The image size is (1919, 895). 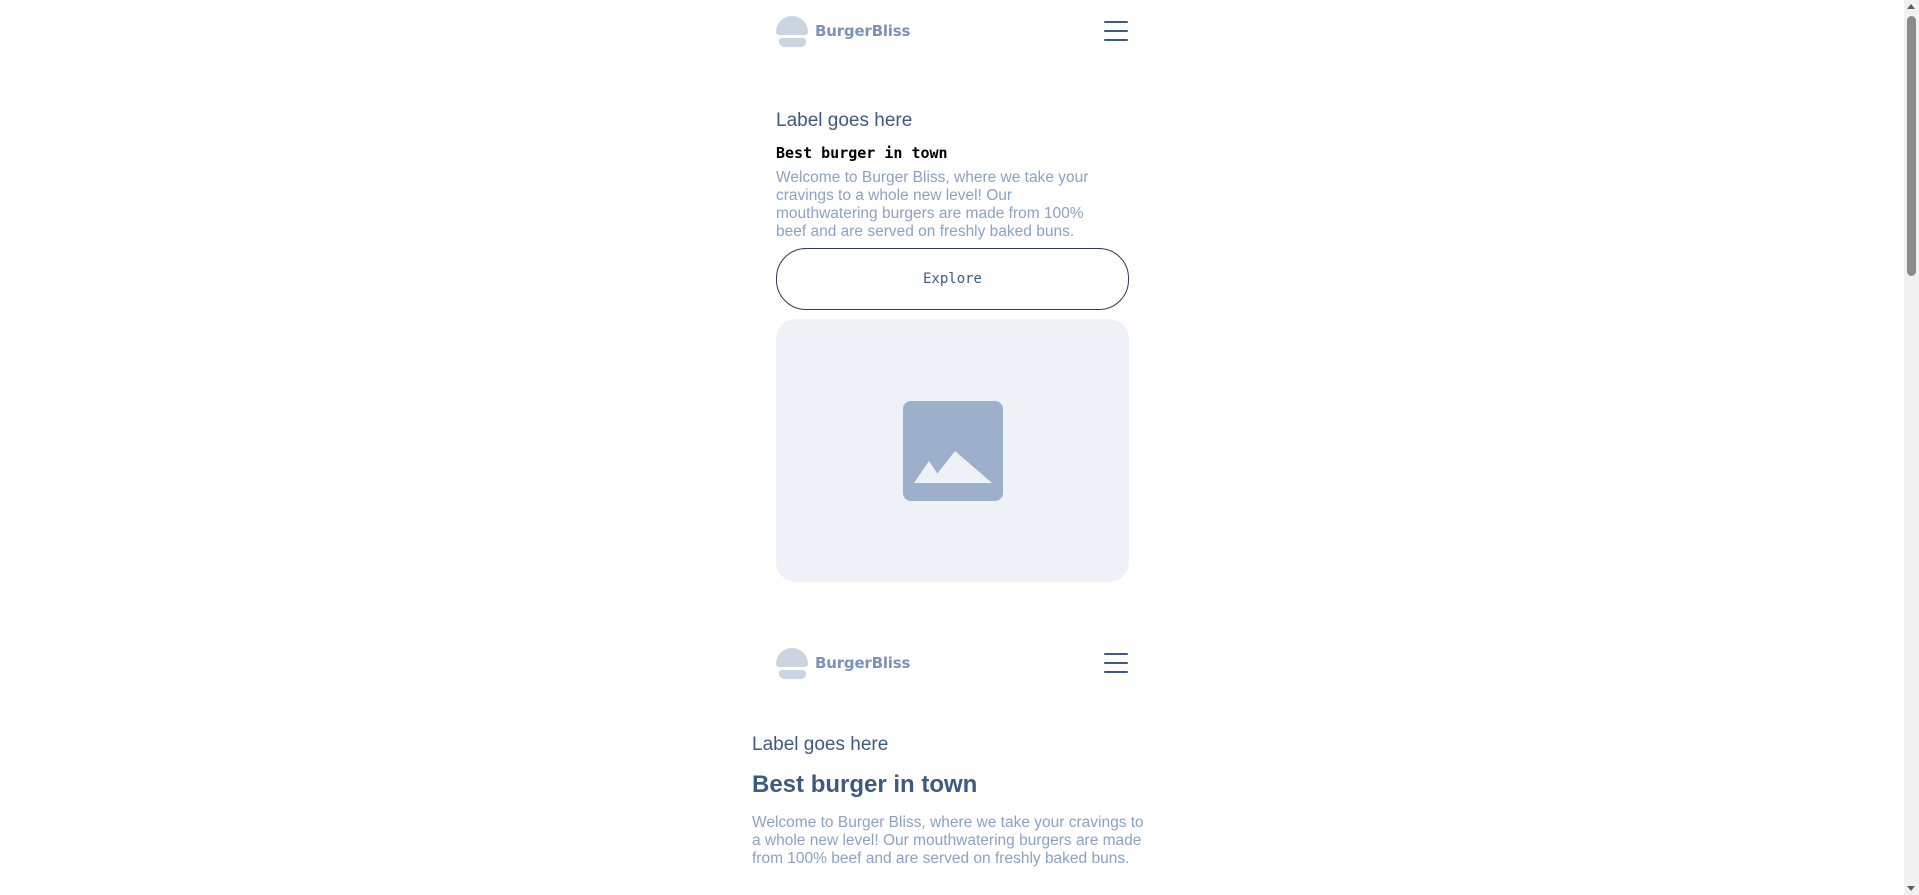 What do you see at coordinates (1911, 6) in the screenshot?
I see `scroll-up-arrow-icon` at bounding box center [1911, 6].